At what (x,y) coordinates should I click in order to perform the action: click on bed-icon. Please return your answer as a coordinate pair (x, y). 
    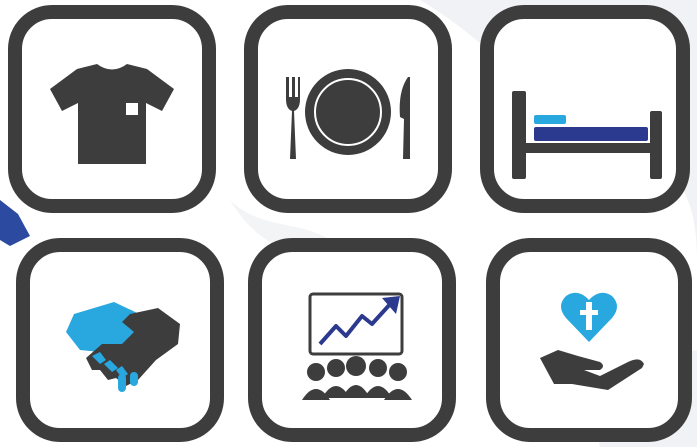
    Looking at the image, I should click on (587, 135).